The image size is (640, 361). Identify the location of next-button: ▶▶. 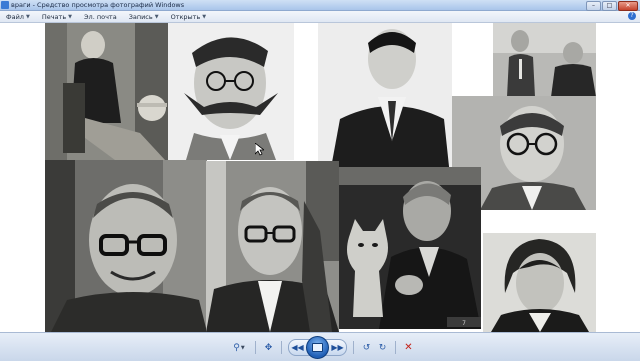
(337, 347).